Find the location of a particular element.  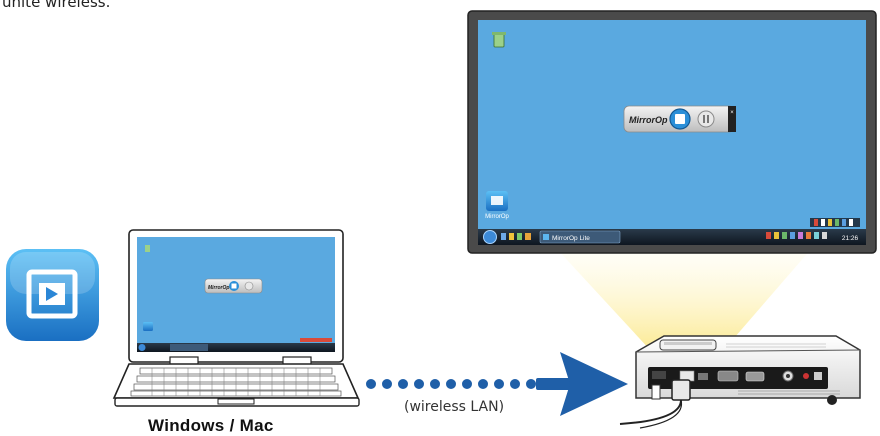

pause-icon is located at coordinates (706, 119).